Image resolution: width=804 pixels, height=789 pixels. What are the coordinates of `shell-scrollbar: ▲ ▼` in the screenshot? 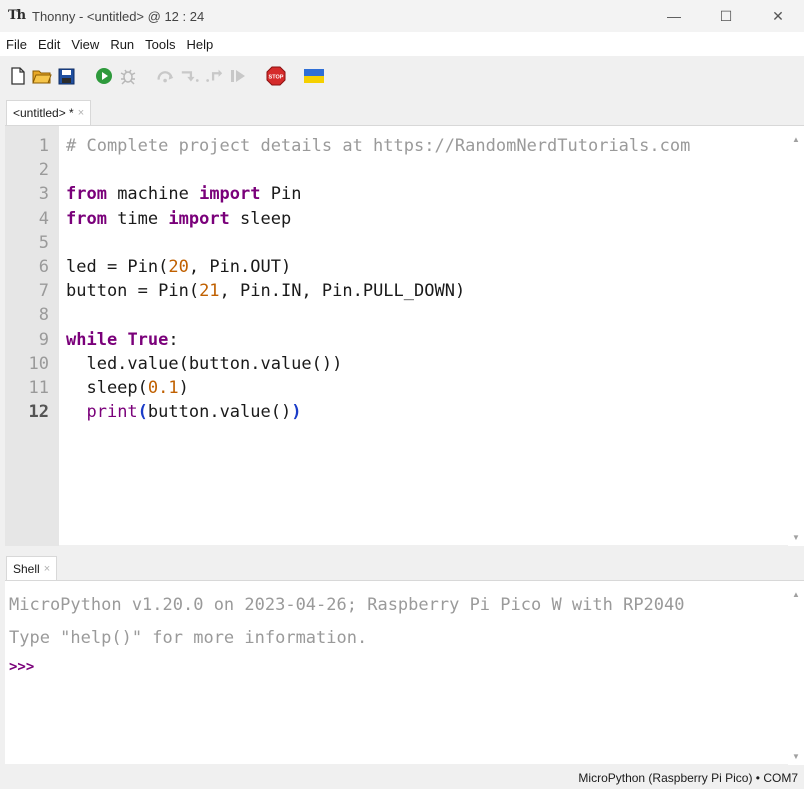 It's located at (796, 673).